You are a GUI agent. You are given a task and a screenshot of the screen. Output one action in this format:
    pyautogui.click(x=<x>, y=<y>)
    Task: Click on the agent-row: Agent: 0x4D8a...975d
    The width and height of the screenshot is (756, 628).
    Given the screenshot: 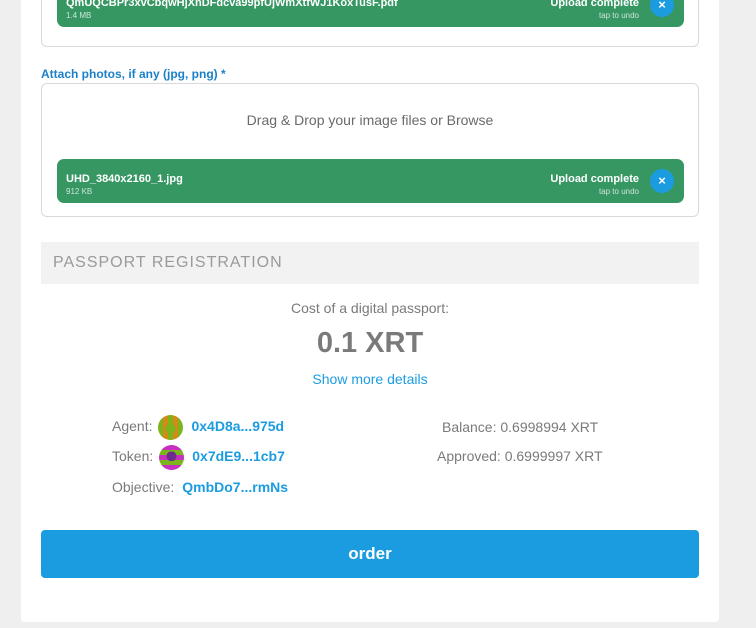 What is the action you would take?
    pyautogui.click(x=198, y=427)
    